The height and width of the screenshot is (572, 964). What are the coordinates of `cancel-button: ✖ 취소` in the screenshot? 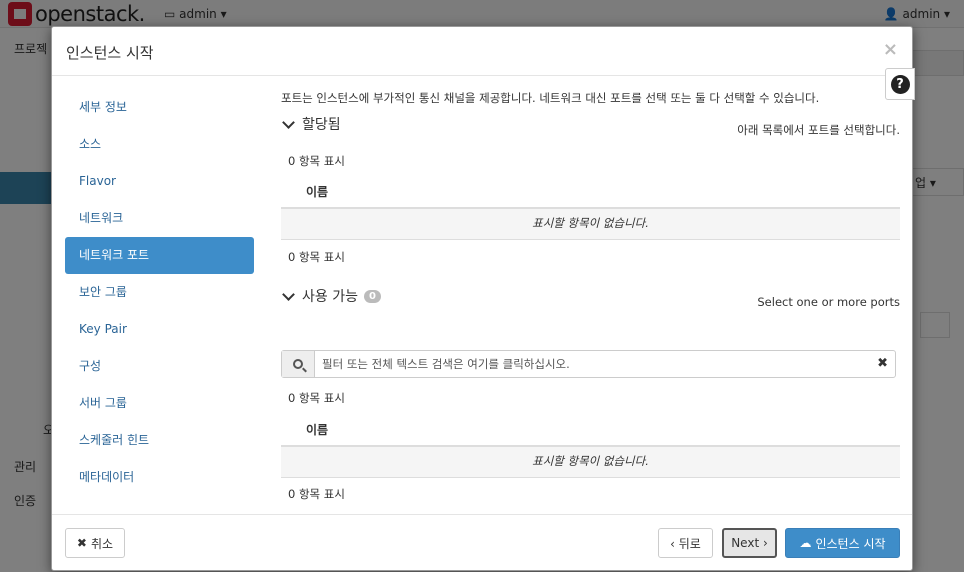 It's located at (95, 543).